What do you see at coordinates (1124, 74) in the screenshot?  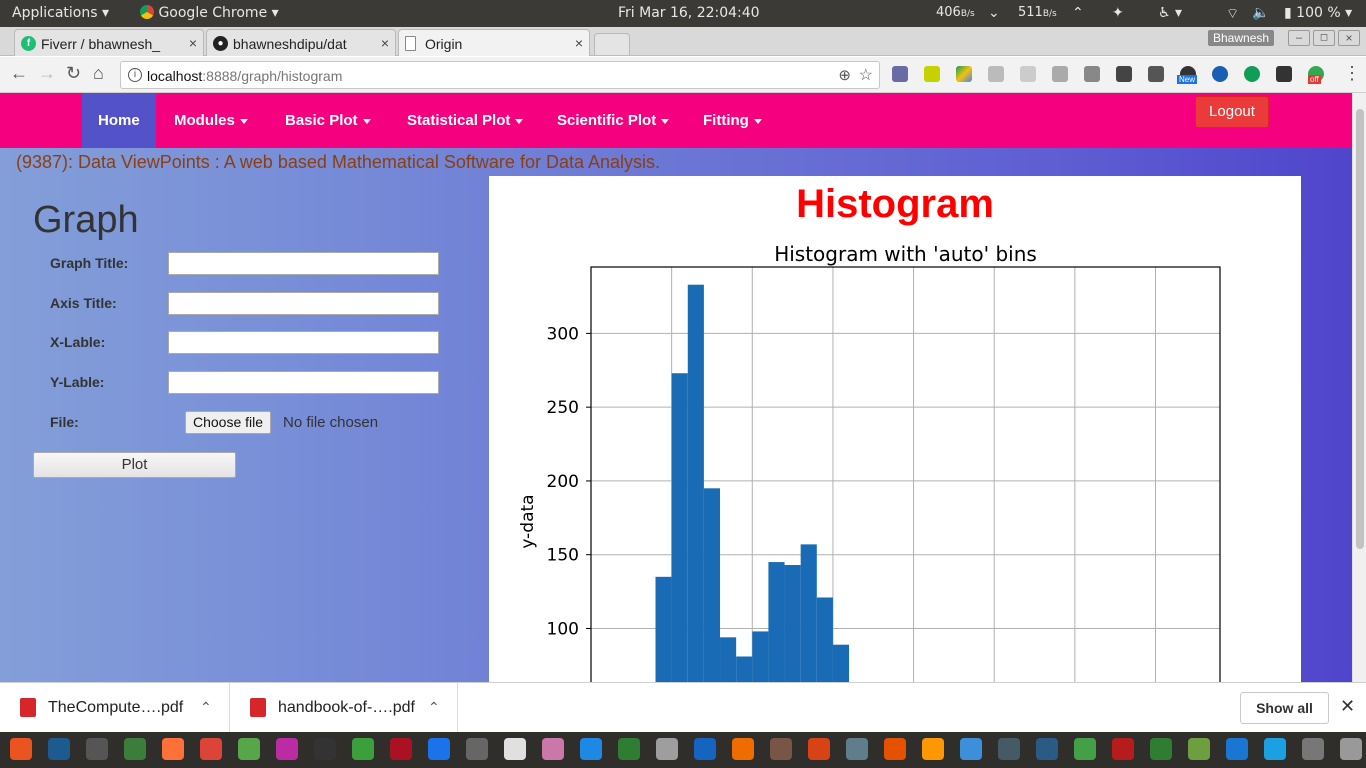 I see `bulb-extension-icon` at bounding box center [1124, 74].